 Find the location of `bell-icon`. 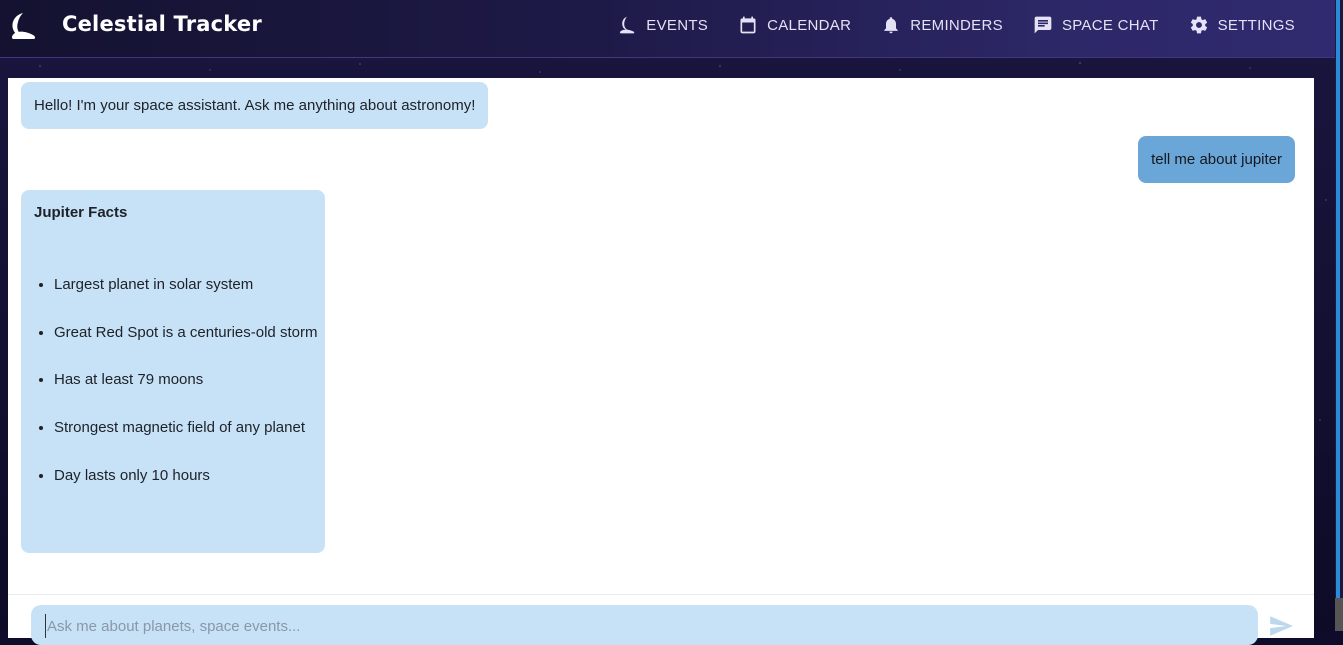

bell-icon is located at coordinates (891, 25).